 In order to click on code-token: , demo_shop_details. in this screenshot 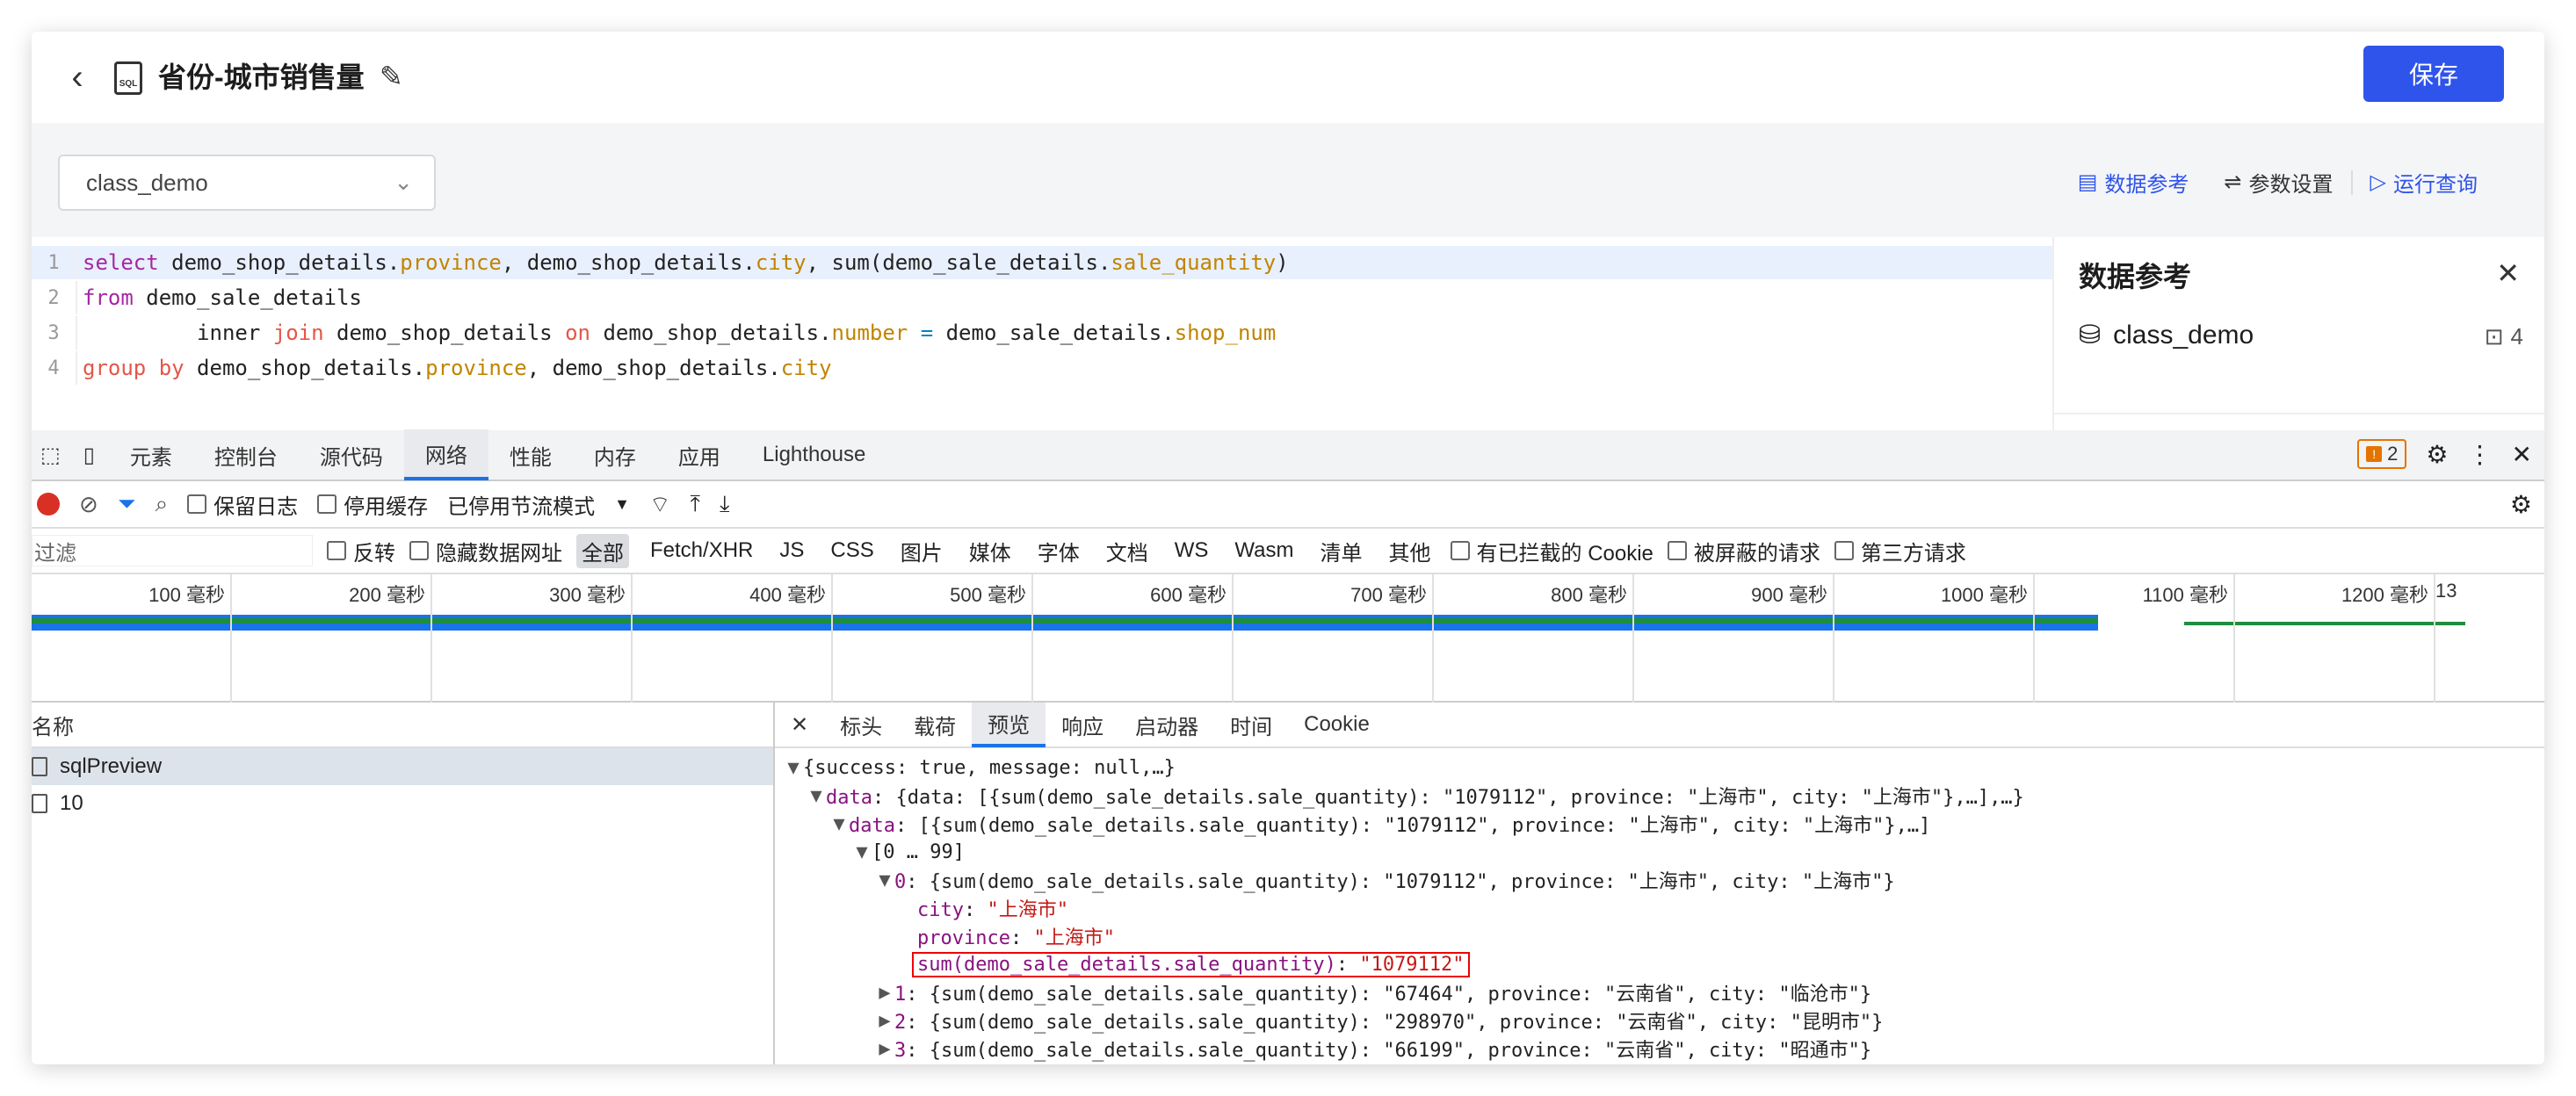, I will do `click(628, 262)`.